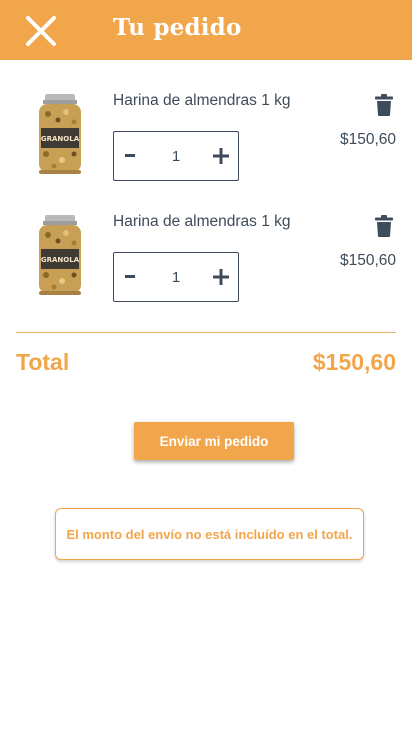 The width and height of the screenshot is (412, 731). What do you see at coordinates (214, 441) in the screenshot?
I see `send-order-button: Enviar mi pedido` at bounding box center [214, 441].